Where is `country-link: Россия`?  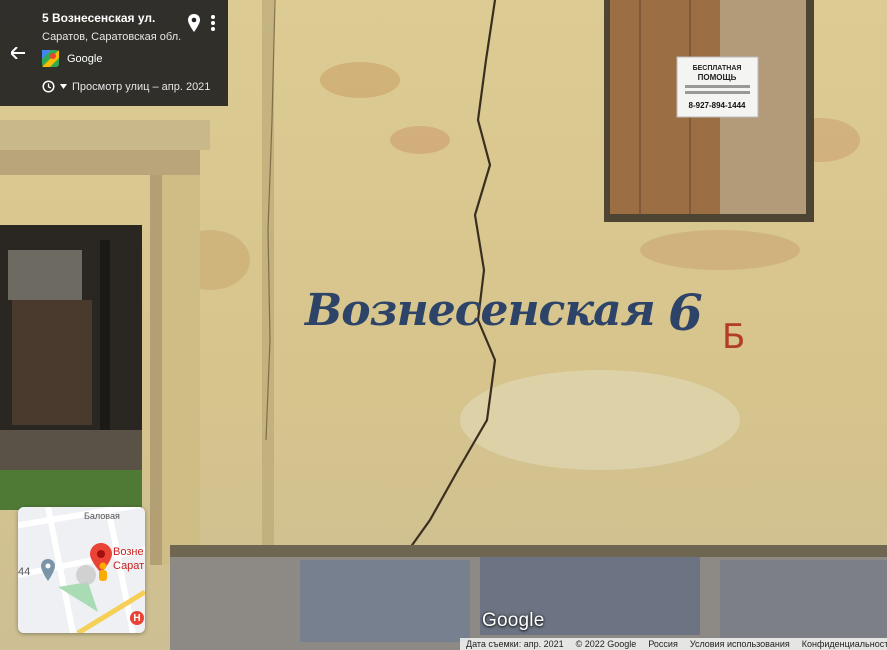
country-link: Россия is located at coordinates (663, 644).